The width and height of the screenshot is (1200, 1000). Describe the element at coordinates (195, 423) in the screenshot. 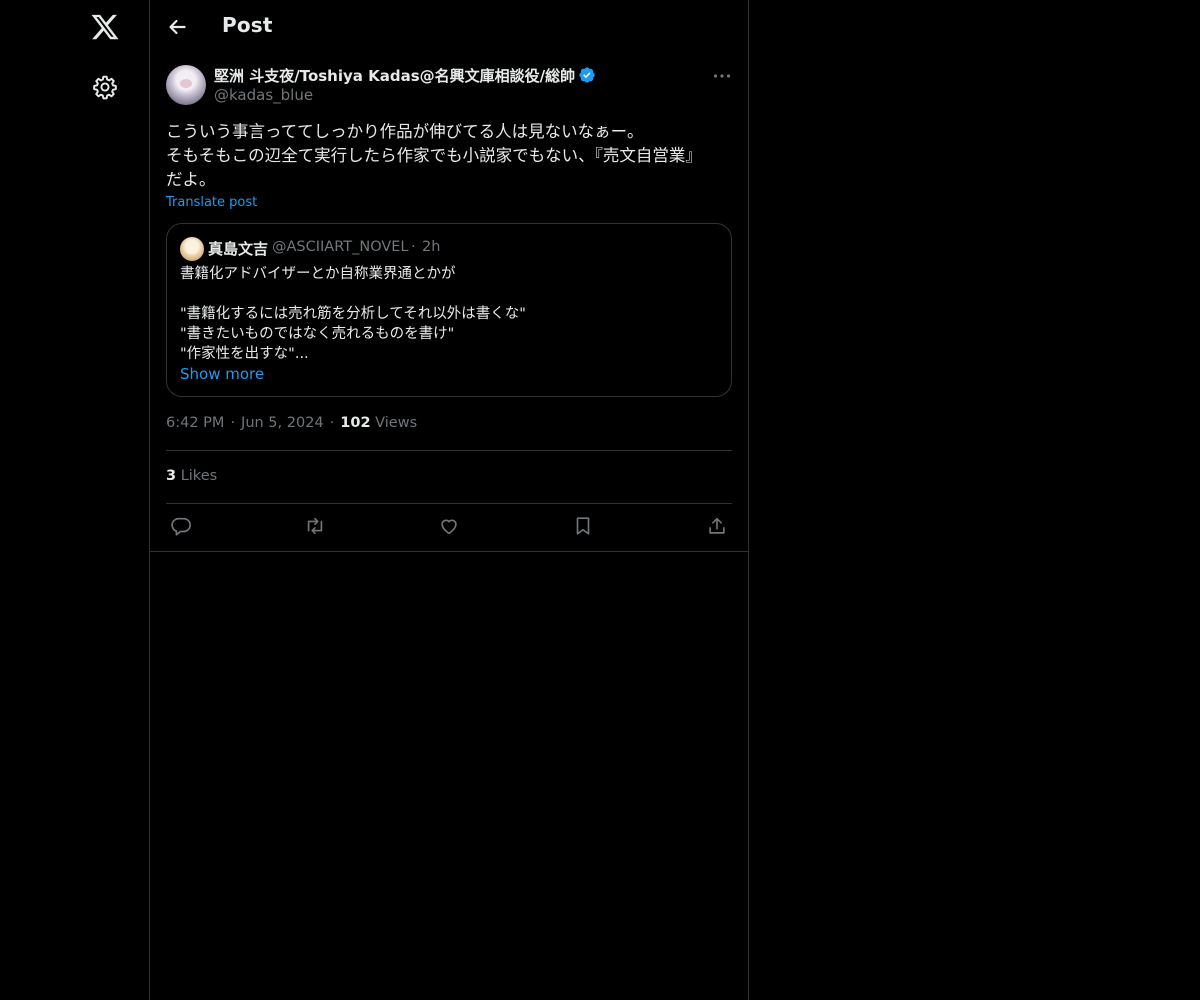

I see `post-time: 6:42 PM` at that location.